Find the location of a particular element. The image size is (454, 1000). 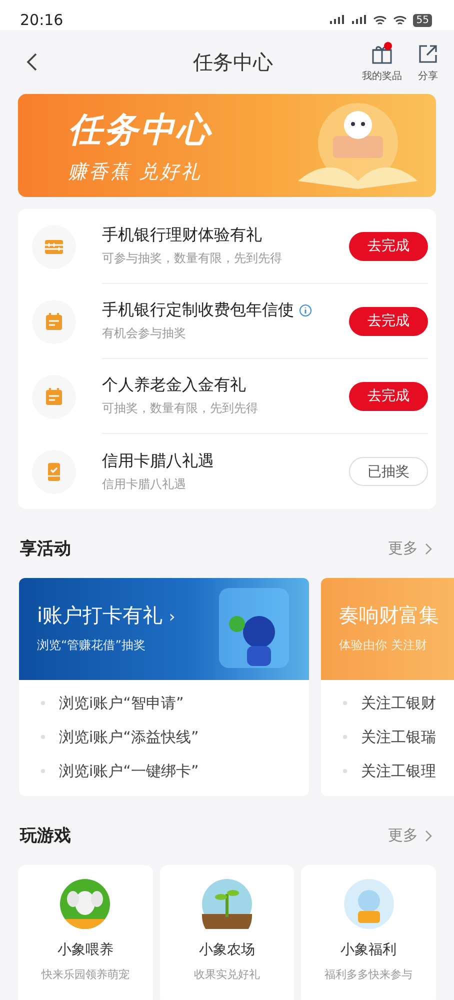

activity-task: 关注工银瑞 is located at coordinates (398, 737).